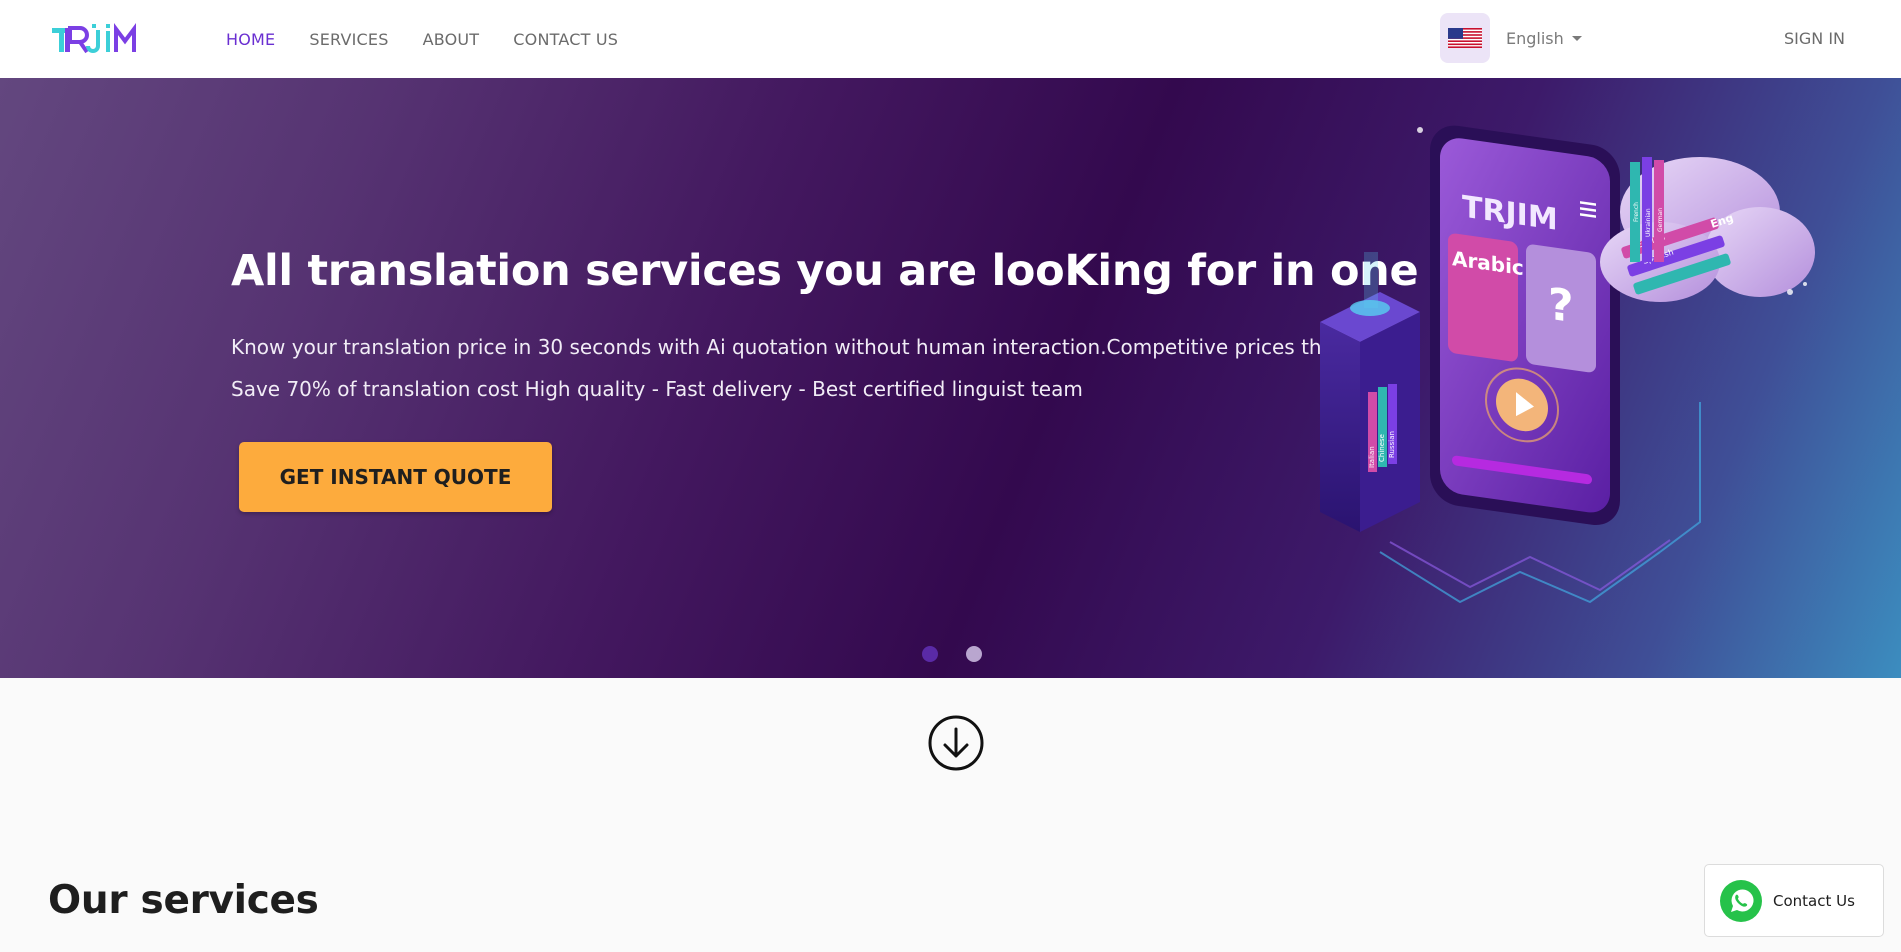 This screenshot has height=952, width=1901. Describe the element at coordinates (451, 39) in the screenshot. I see `nav-about: ABOUT` at that location.